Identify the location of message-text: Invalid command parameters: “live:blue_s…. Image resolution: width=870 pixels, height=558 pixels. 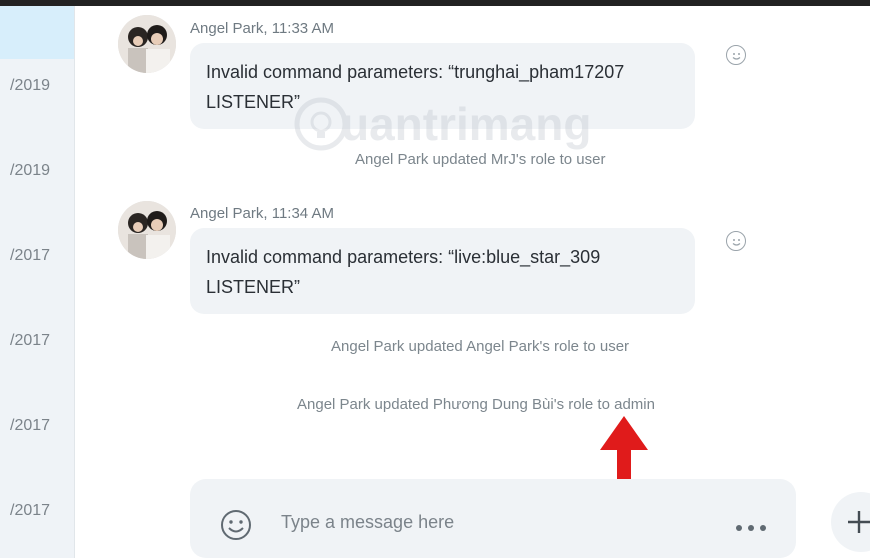
(403, 272).